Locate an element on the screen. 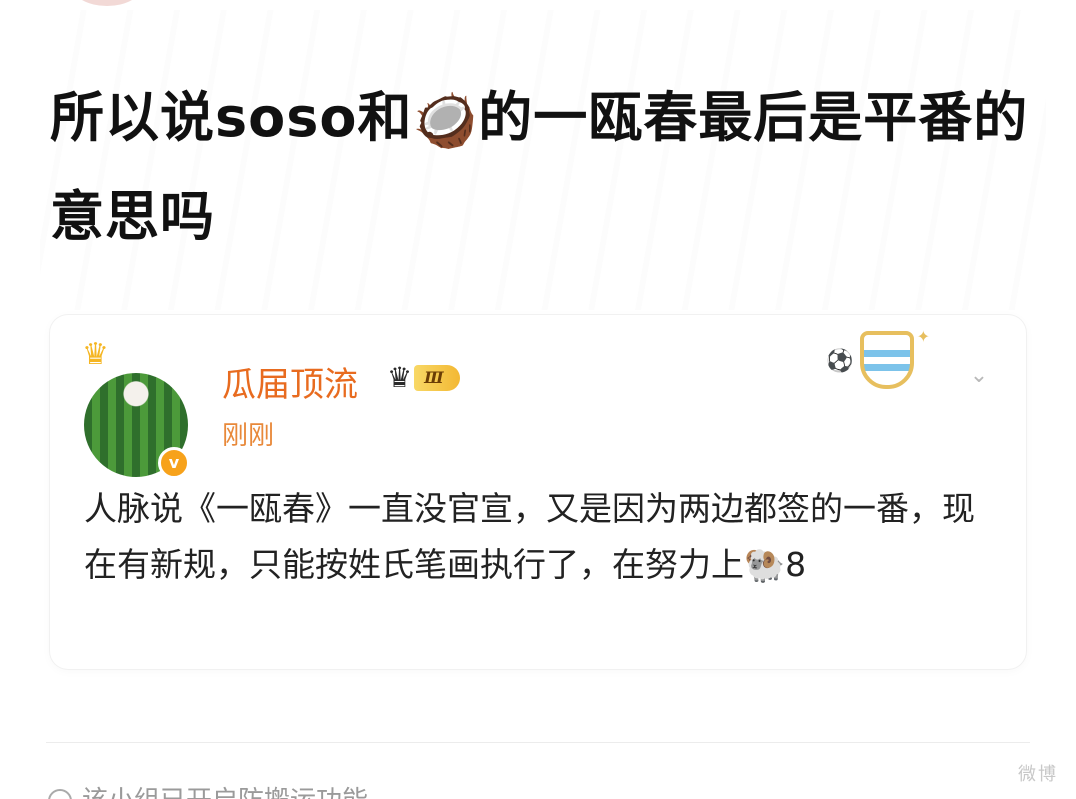  verified-icon: v is located at coordinates (174, 463).